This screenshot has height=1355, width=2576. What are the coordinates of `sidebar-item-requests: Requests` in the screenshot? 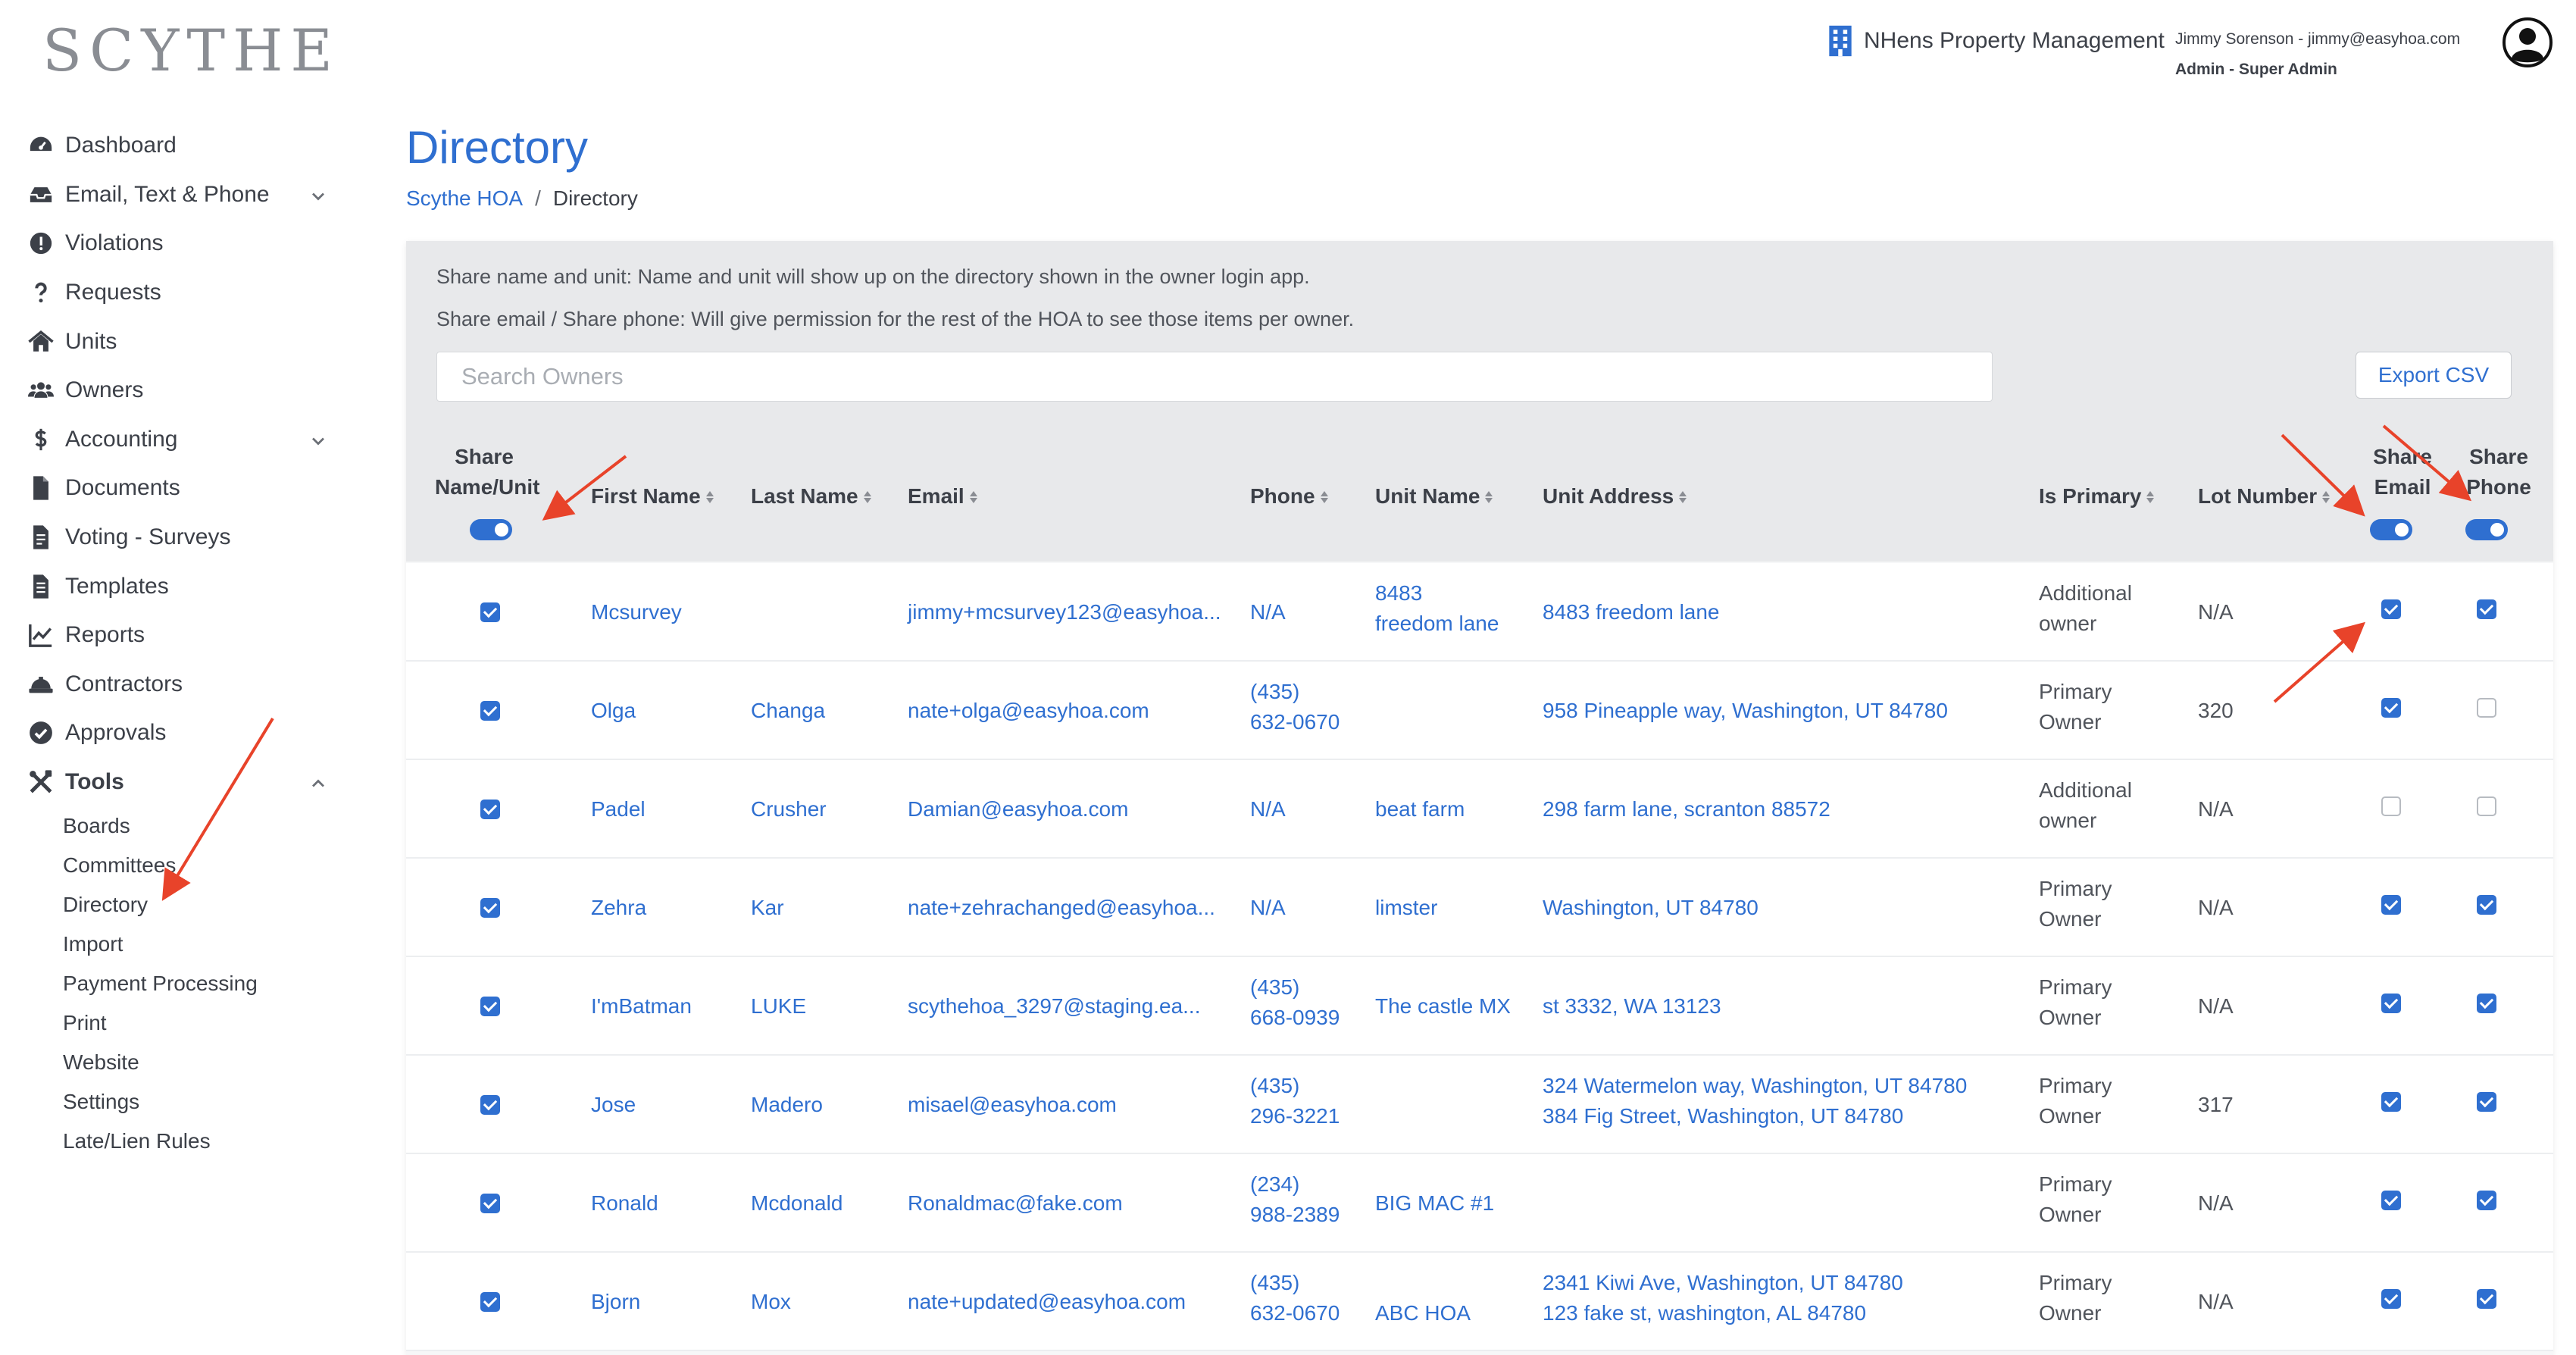 It's located at (178, 293).